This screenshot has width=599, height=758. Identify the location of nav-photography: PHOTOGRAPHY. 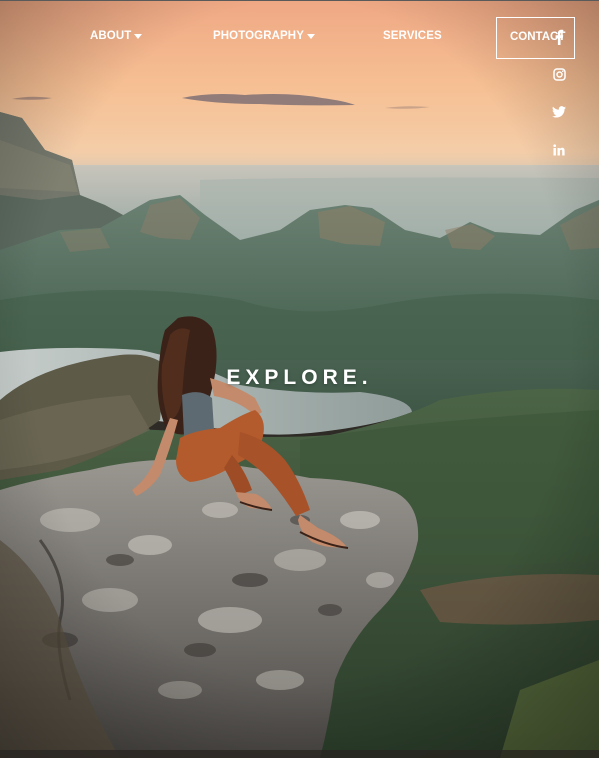
(264, 36).